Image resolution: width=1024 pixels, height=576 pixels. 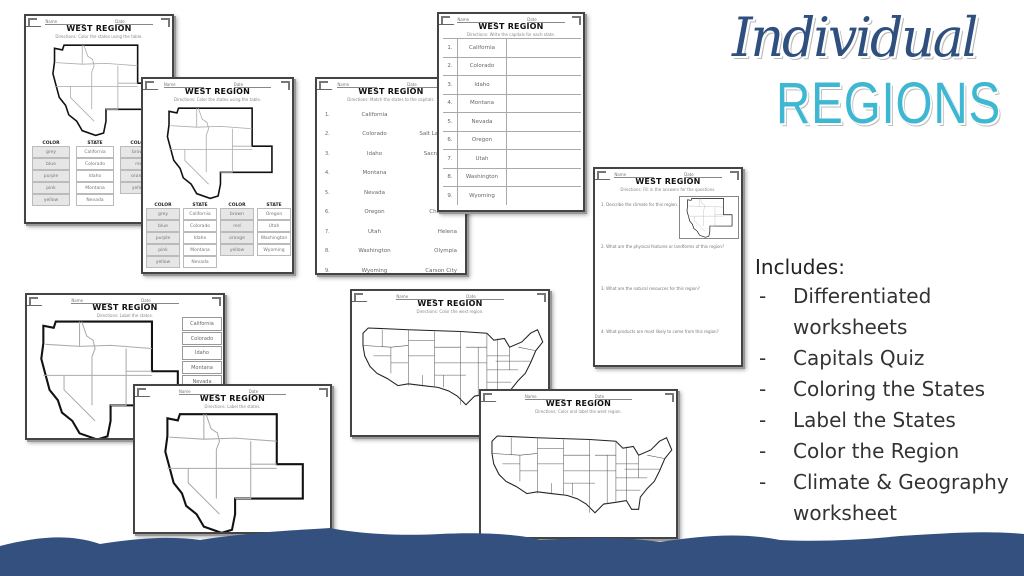 I want to click on word-bank: California Colorado Idaho Montana Nevada, so click(x=202, y=353).